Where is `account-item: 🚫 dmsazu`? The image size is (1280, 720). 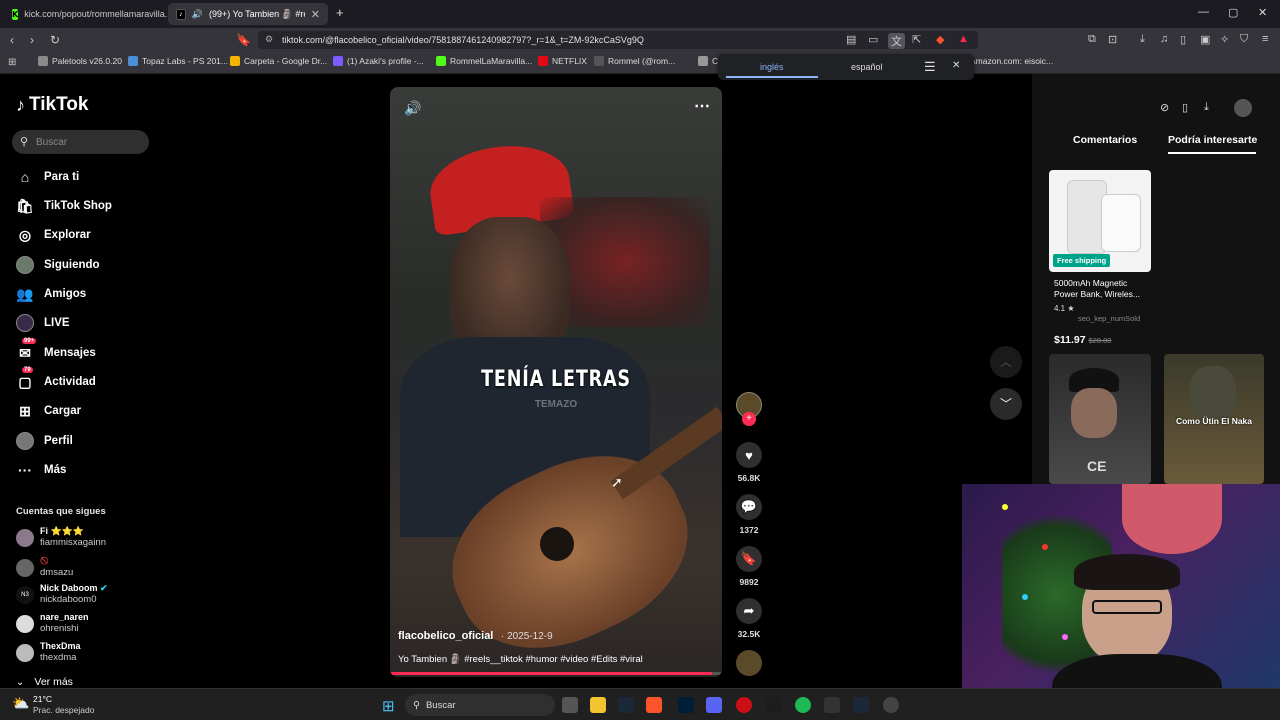
account-item: 🚫 dmsazu is located at coordinates (44, 567).